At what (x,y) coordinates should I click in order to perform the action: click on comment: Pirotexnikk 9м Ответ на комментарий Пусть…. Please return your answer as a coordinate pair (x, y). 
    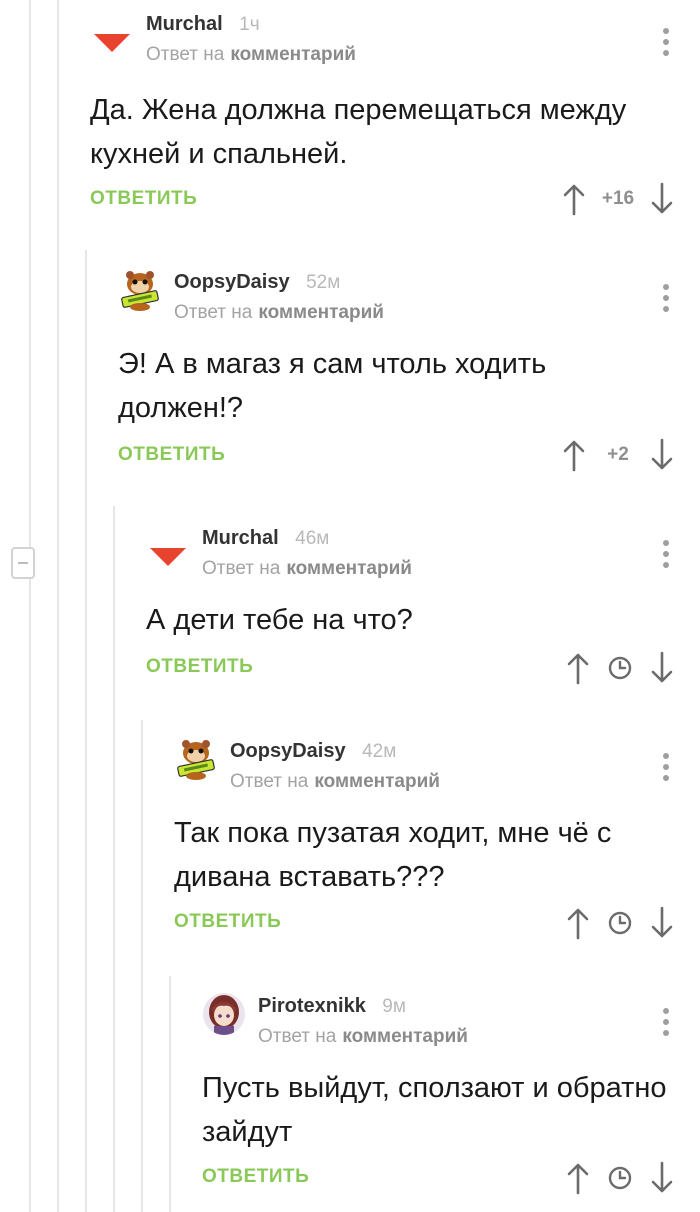
    Looking at the image, I should click on (451, 1097).